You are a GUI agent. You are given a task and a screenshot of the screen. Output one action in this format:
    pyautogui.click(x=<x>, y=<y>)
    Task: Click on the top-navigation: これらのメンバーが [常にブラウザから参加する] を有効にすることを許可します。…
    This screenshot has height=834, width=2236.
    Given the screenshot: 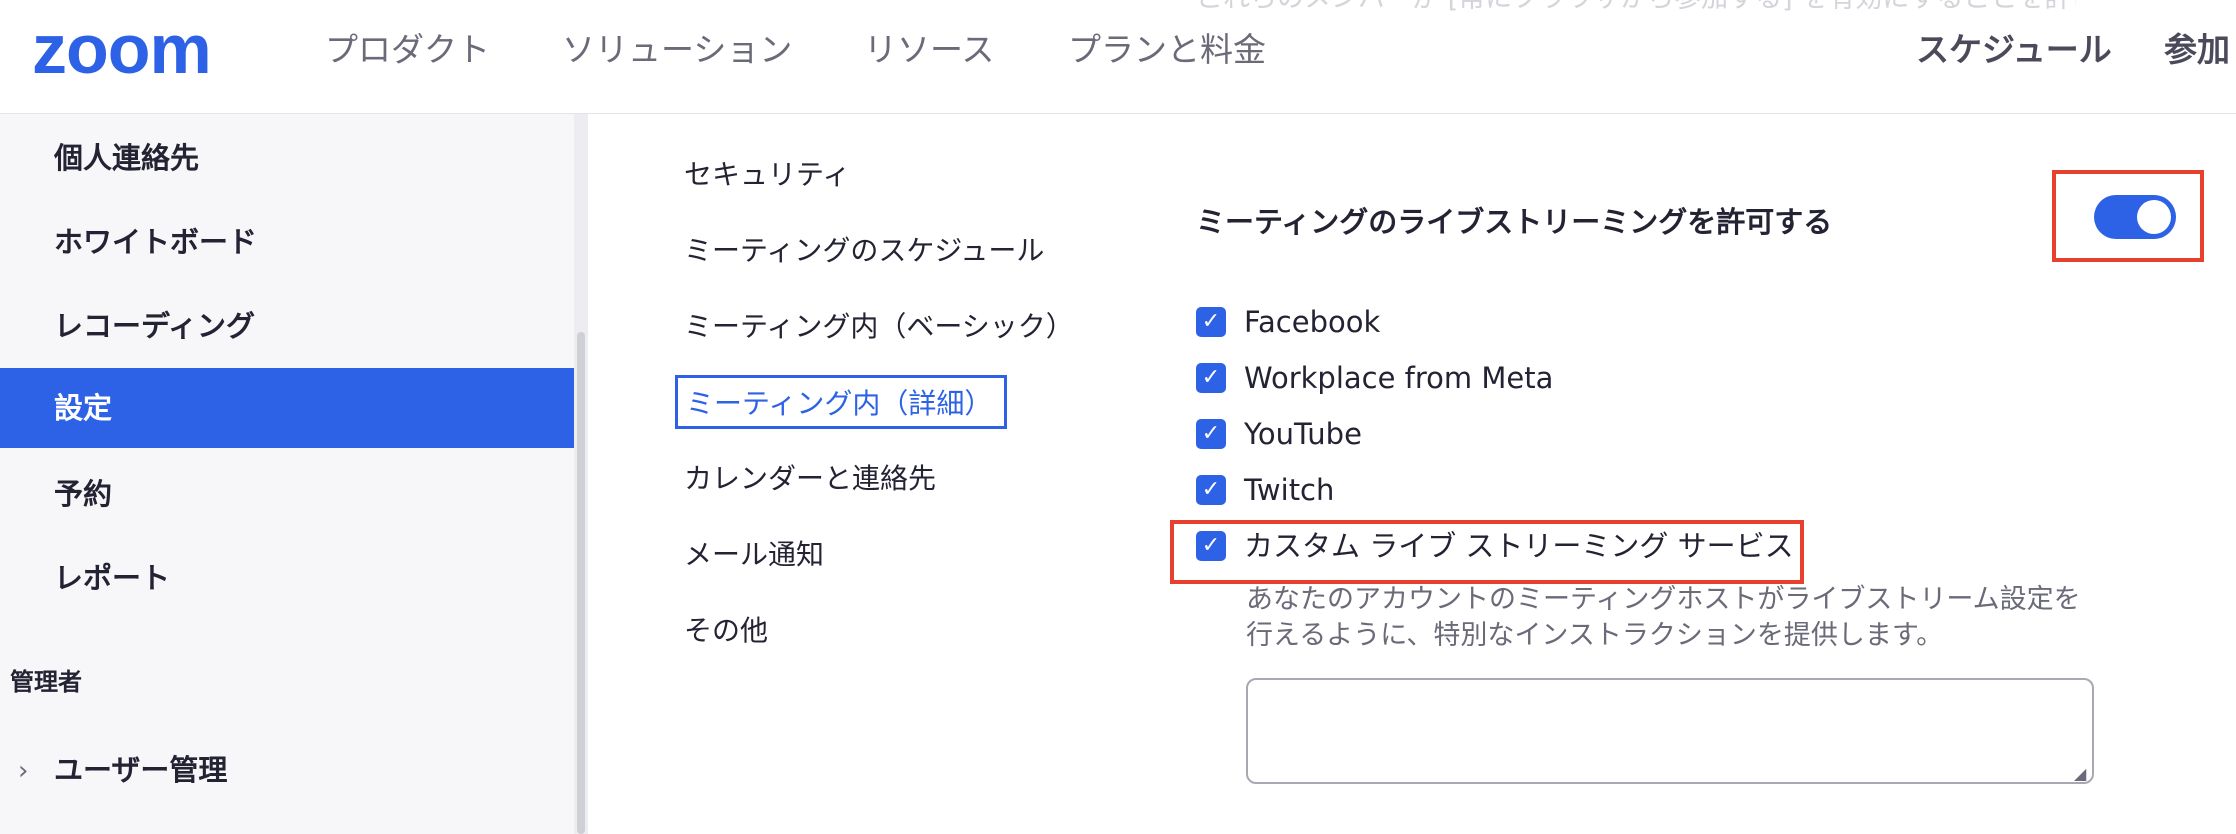 What is the action you would take?
    pyautogui.click(x=1118, y=57)
    